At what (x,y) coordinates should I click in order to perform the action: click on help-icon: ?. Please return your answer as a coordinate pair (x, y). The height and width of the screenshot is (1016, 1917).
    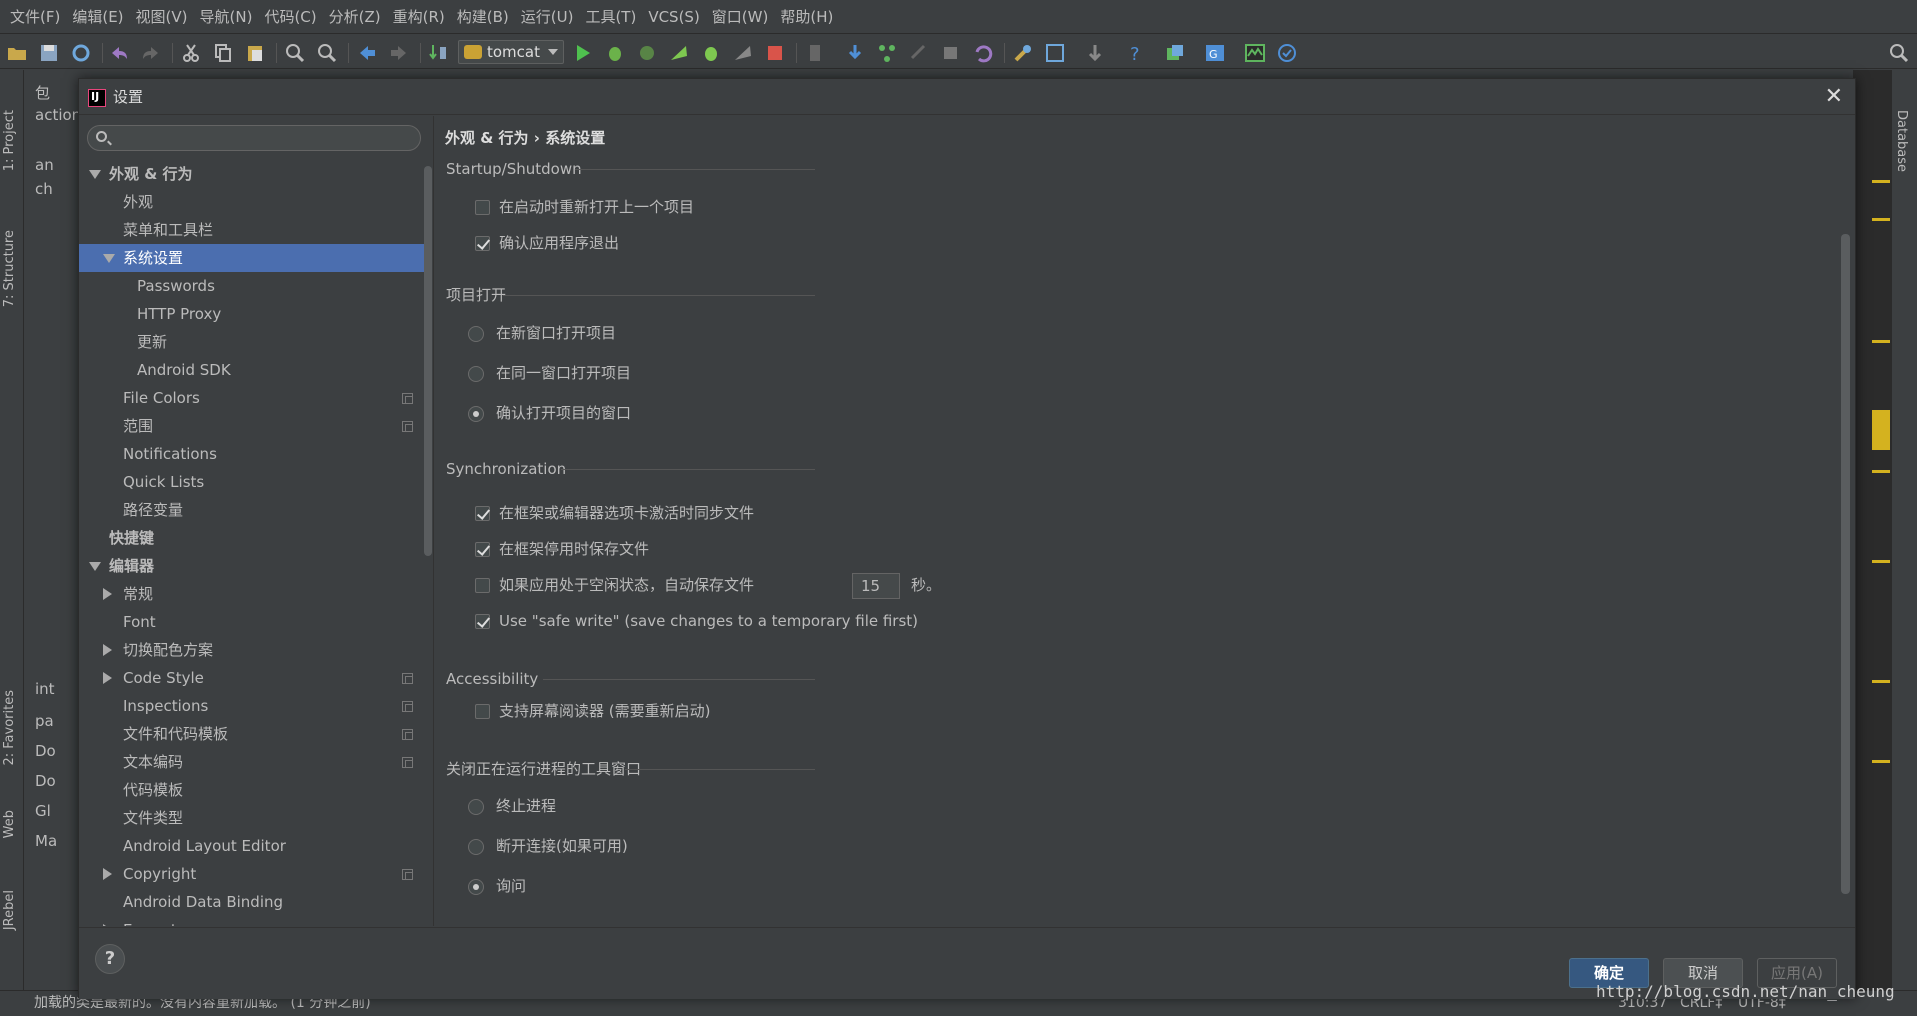
    Looking at the image, I should click on (1135, 53).